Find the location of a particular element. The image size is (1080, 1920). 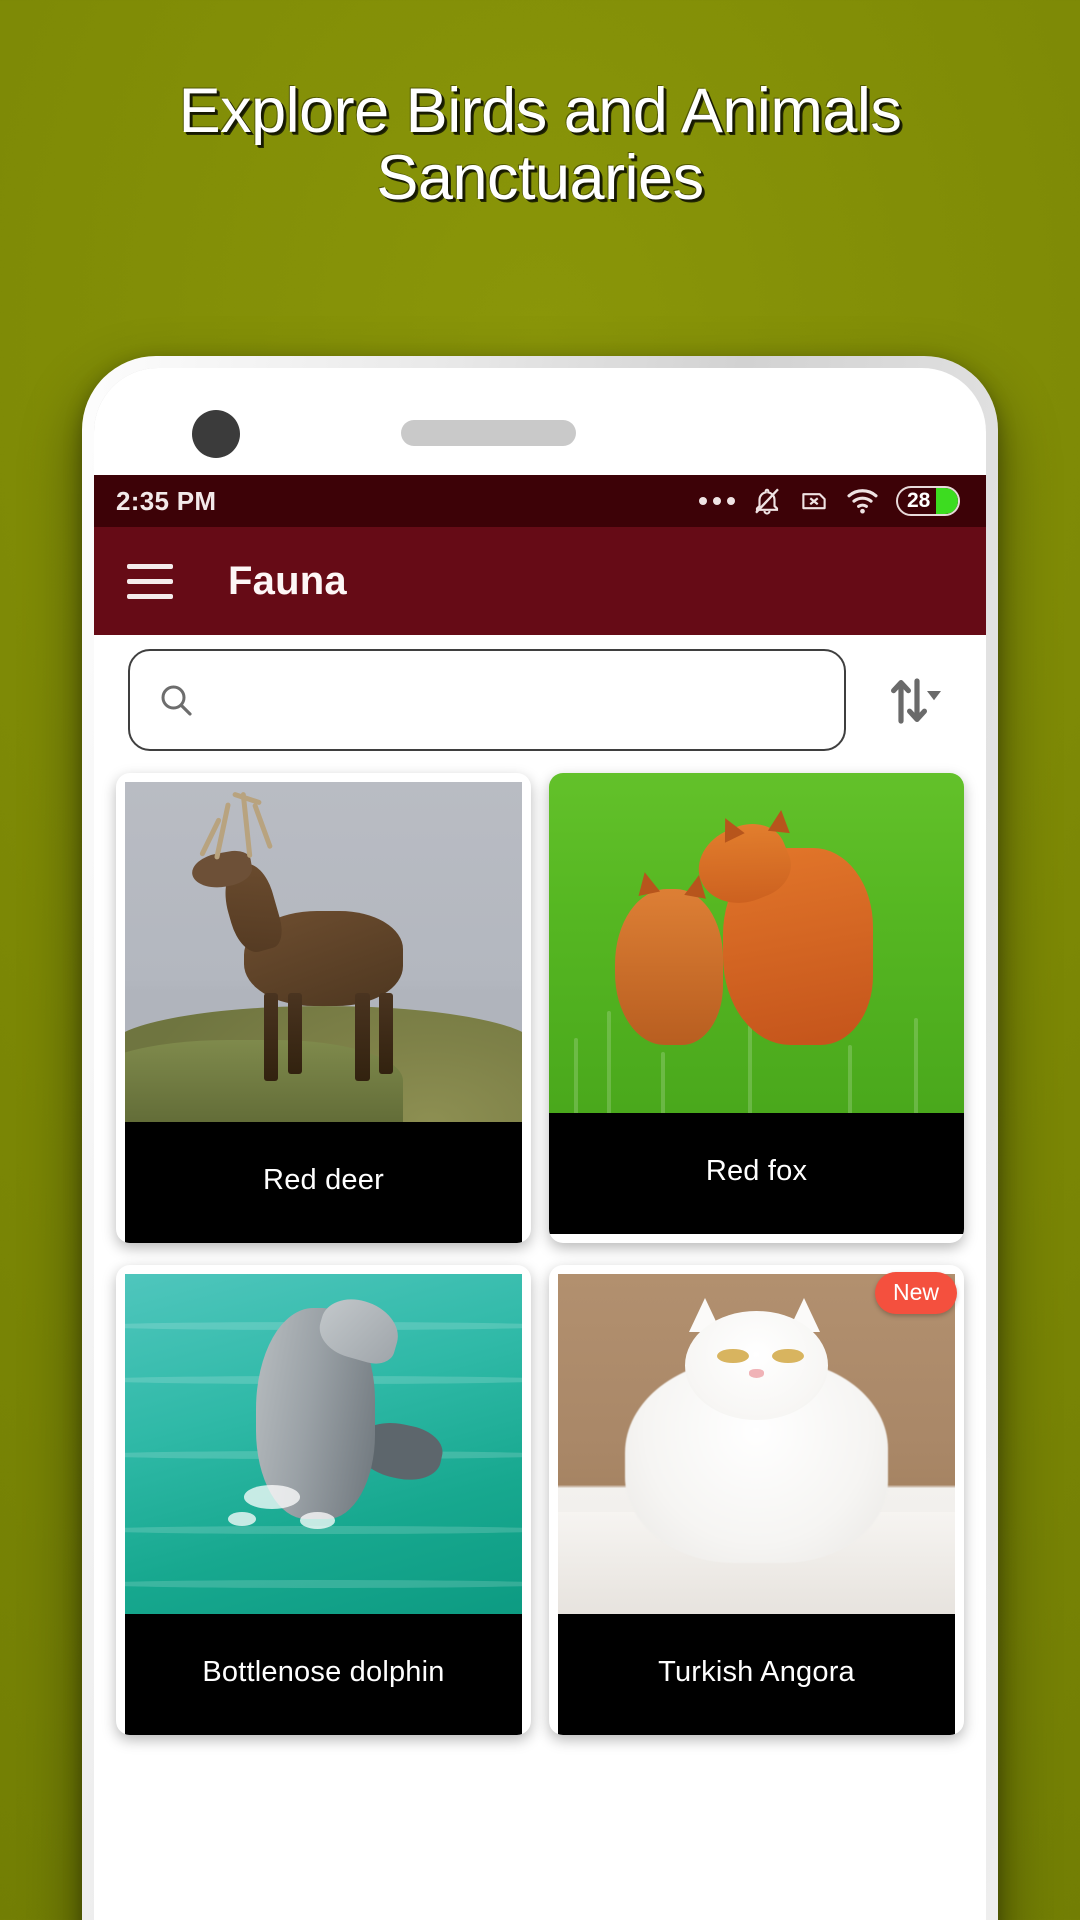

app-bar: Fauna is located at coordinates (540, 581).